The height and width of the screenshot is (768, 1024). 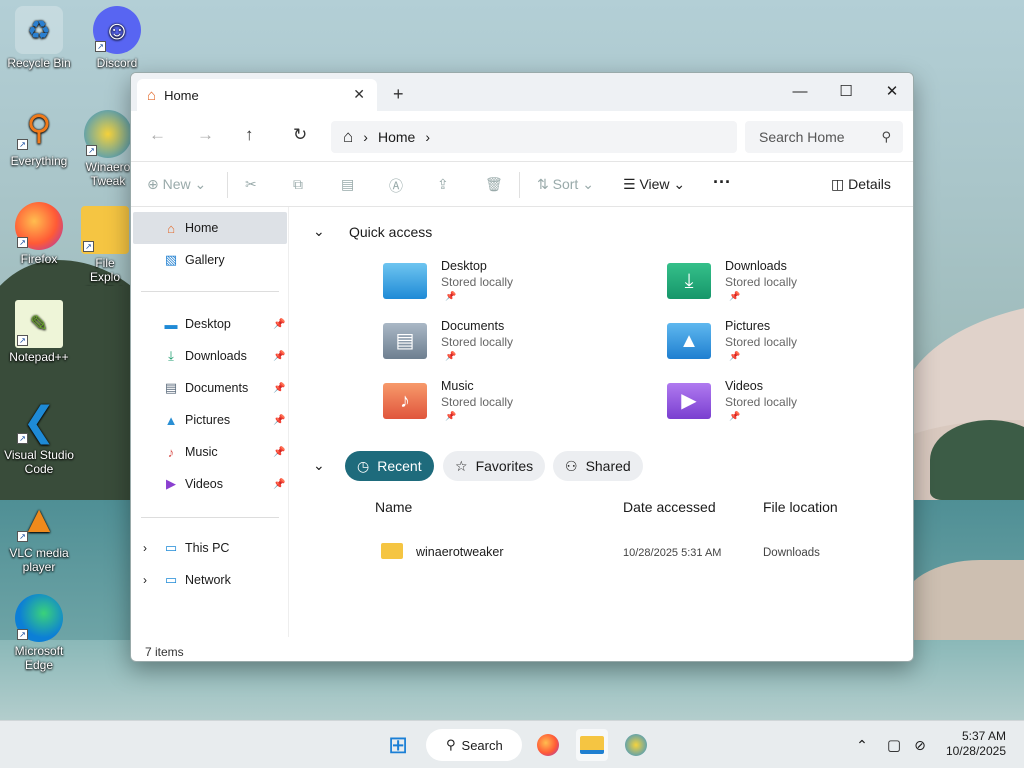 I want to click on chevron-up-icon: ⌃, so click(x=862, y=745).